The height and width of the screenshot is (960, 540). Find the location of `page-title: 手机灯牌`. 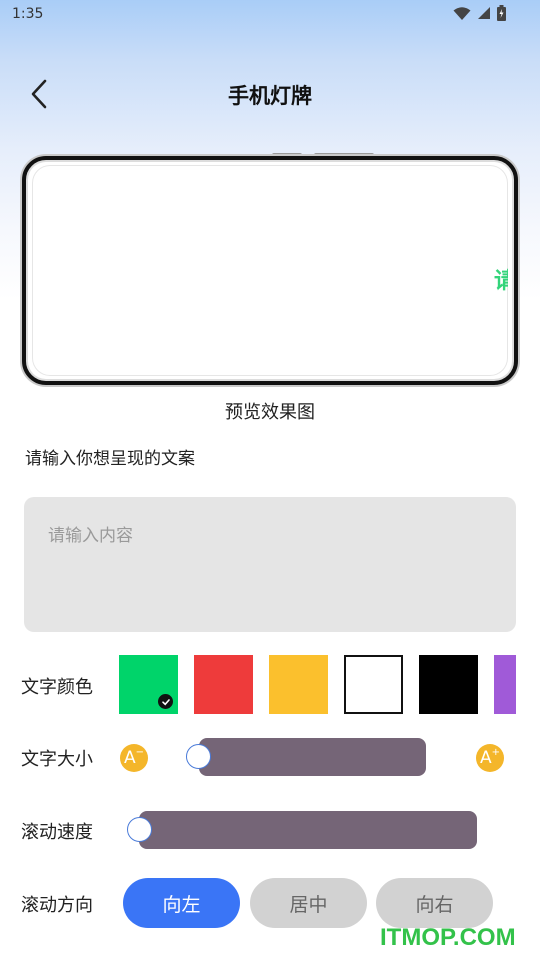

page-title: 手机灯牌 is located at coordinates (270, 96).